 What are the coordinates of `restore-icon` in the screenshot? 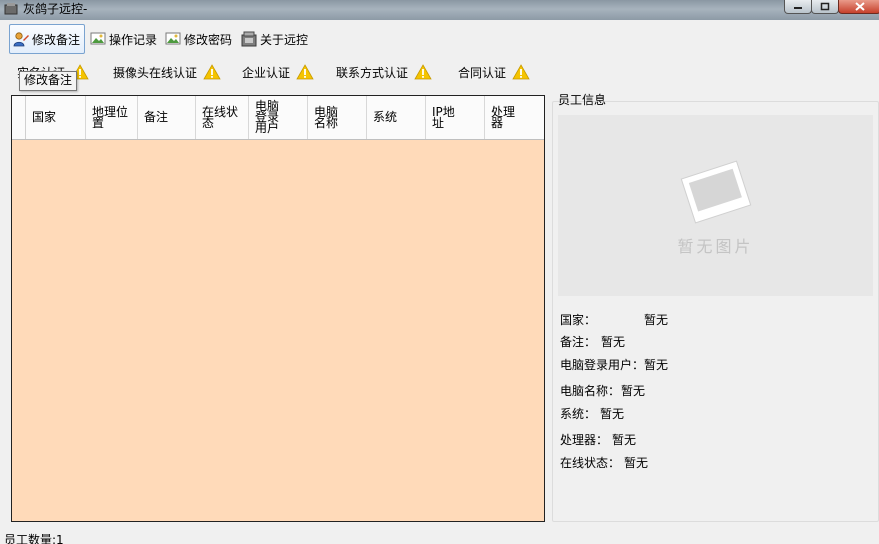 It's located at (825, 6).